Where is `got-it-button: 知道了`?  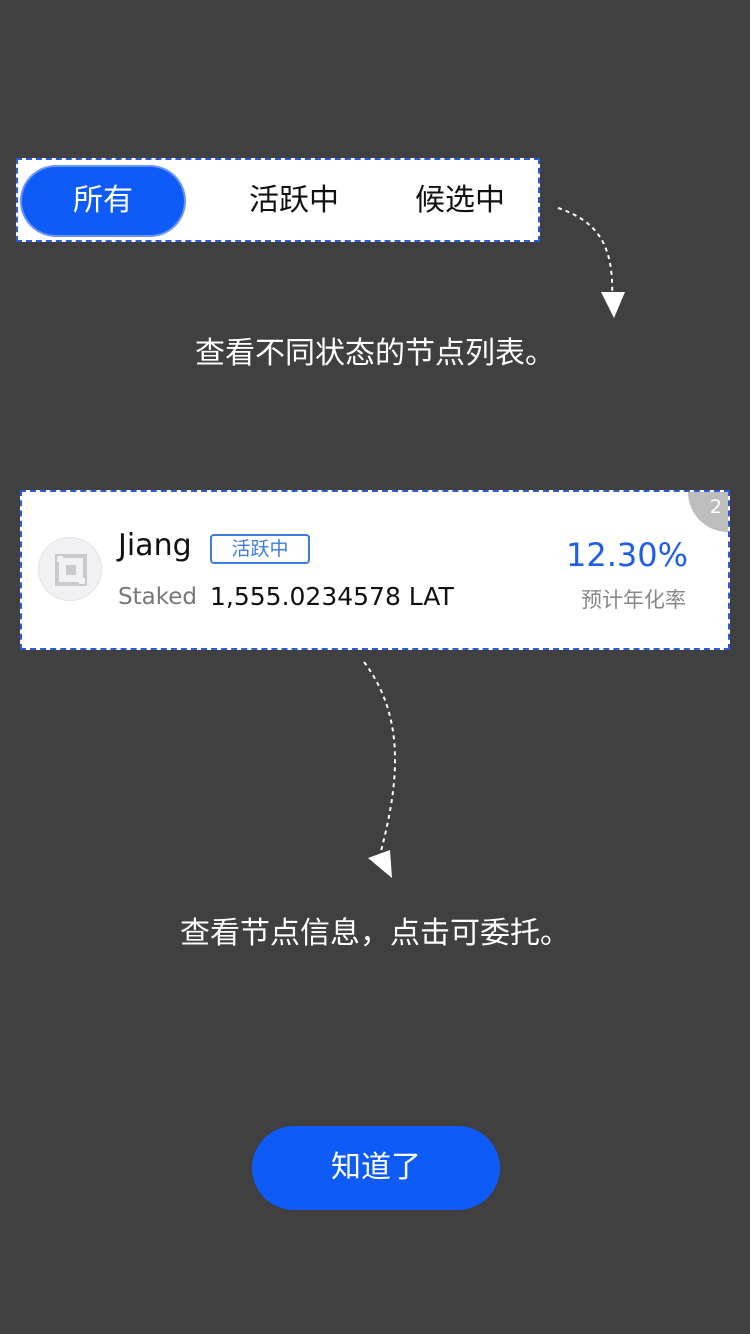
got-it-button: 知道了 is located at coordinates (376, 1168).